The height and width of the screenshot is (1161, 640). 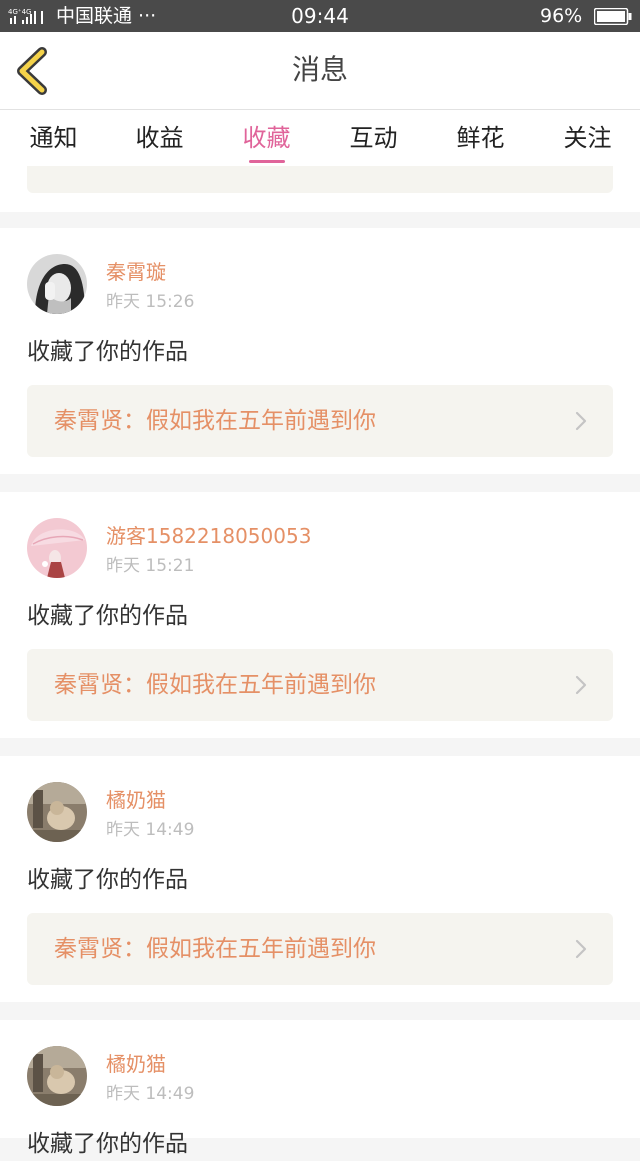 I want to click on tab-follow: 关注, so click(x=587, y=142).